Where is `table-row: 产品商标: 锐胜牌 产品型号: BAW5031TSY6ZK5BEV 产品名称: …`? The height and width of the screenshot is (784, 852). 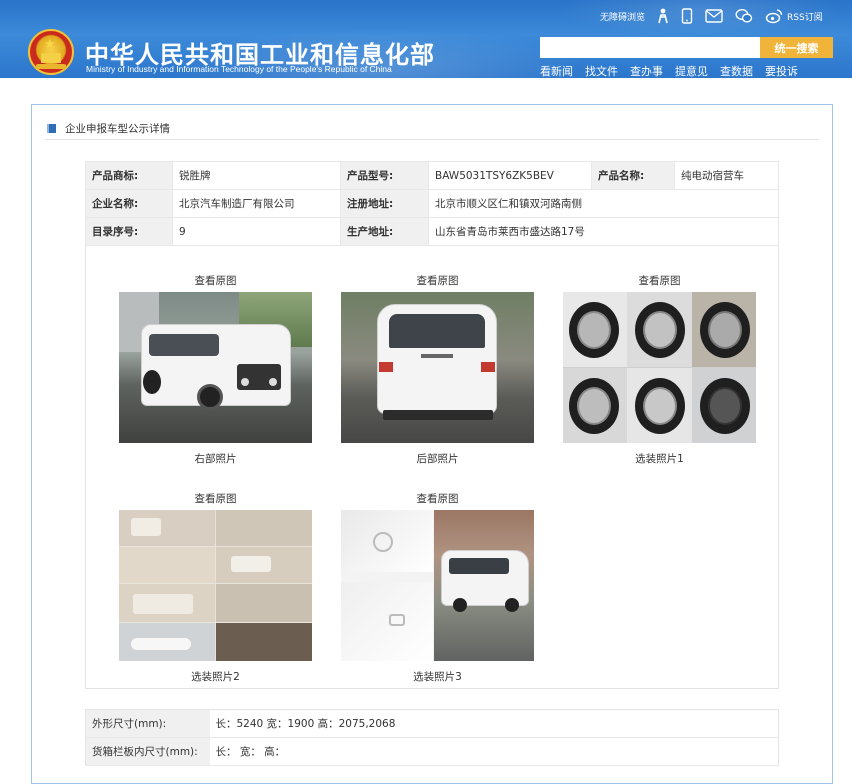 table-row: 产品商标: 锐胜牌 产品型号: BAW5031TSY6ZK5BEV 产品名称: … is located at coordinates (432, 175).